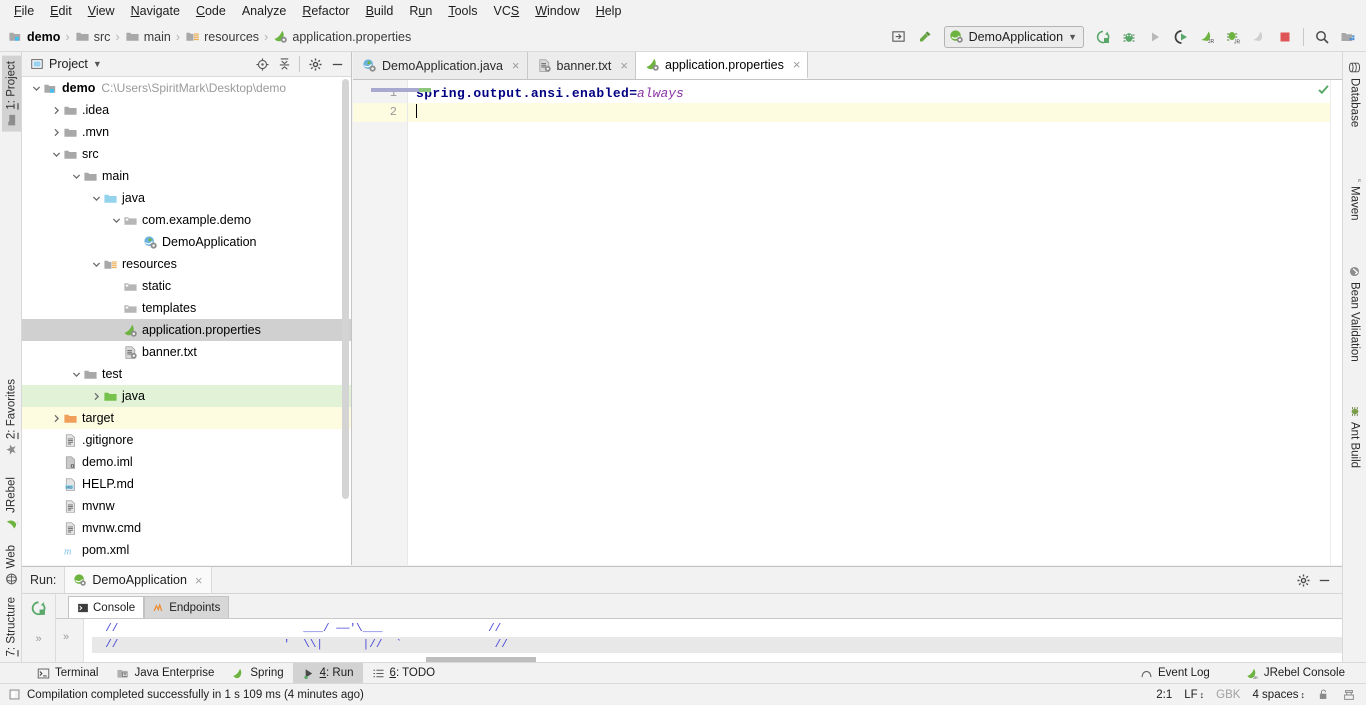 This screenshot has height=705, width=1366. I want to click on menu-item-code: Code, so click(211, 11).